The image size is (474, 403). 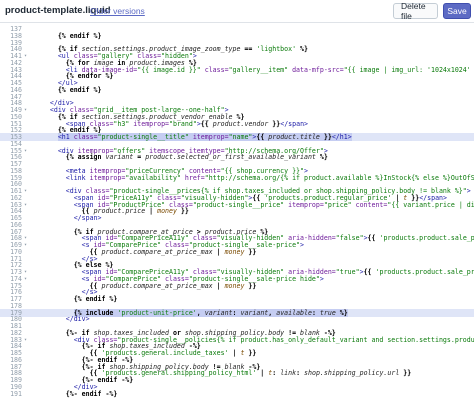 What do you see at coordinates (415, 11) in the screenshot?
I see `delete-file-button: Delete file` at bounding box center [415, 11].